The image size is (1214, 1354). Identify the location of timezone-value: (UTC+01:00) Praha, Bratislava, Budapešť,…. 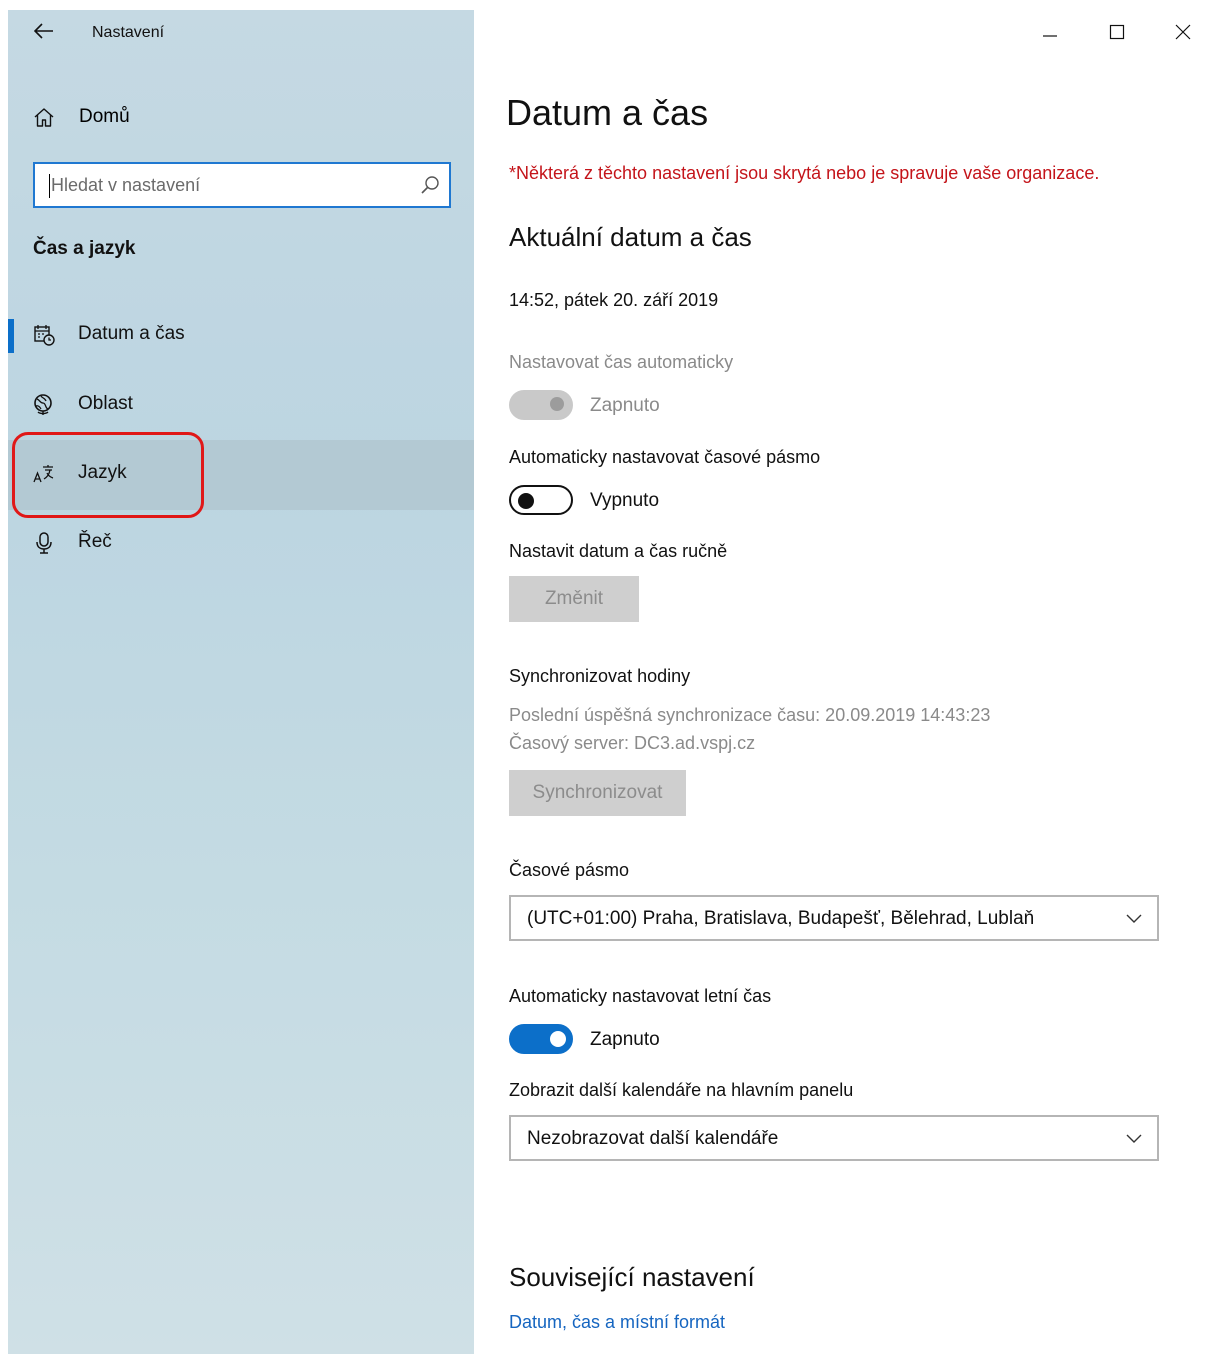
(781, 918).